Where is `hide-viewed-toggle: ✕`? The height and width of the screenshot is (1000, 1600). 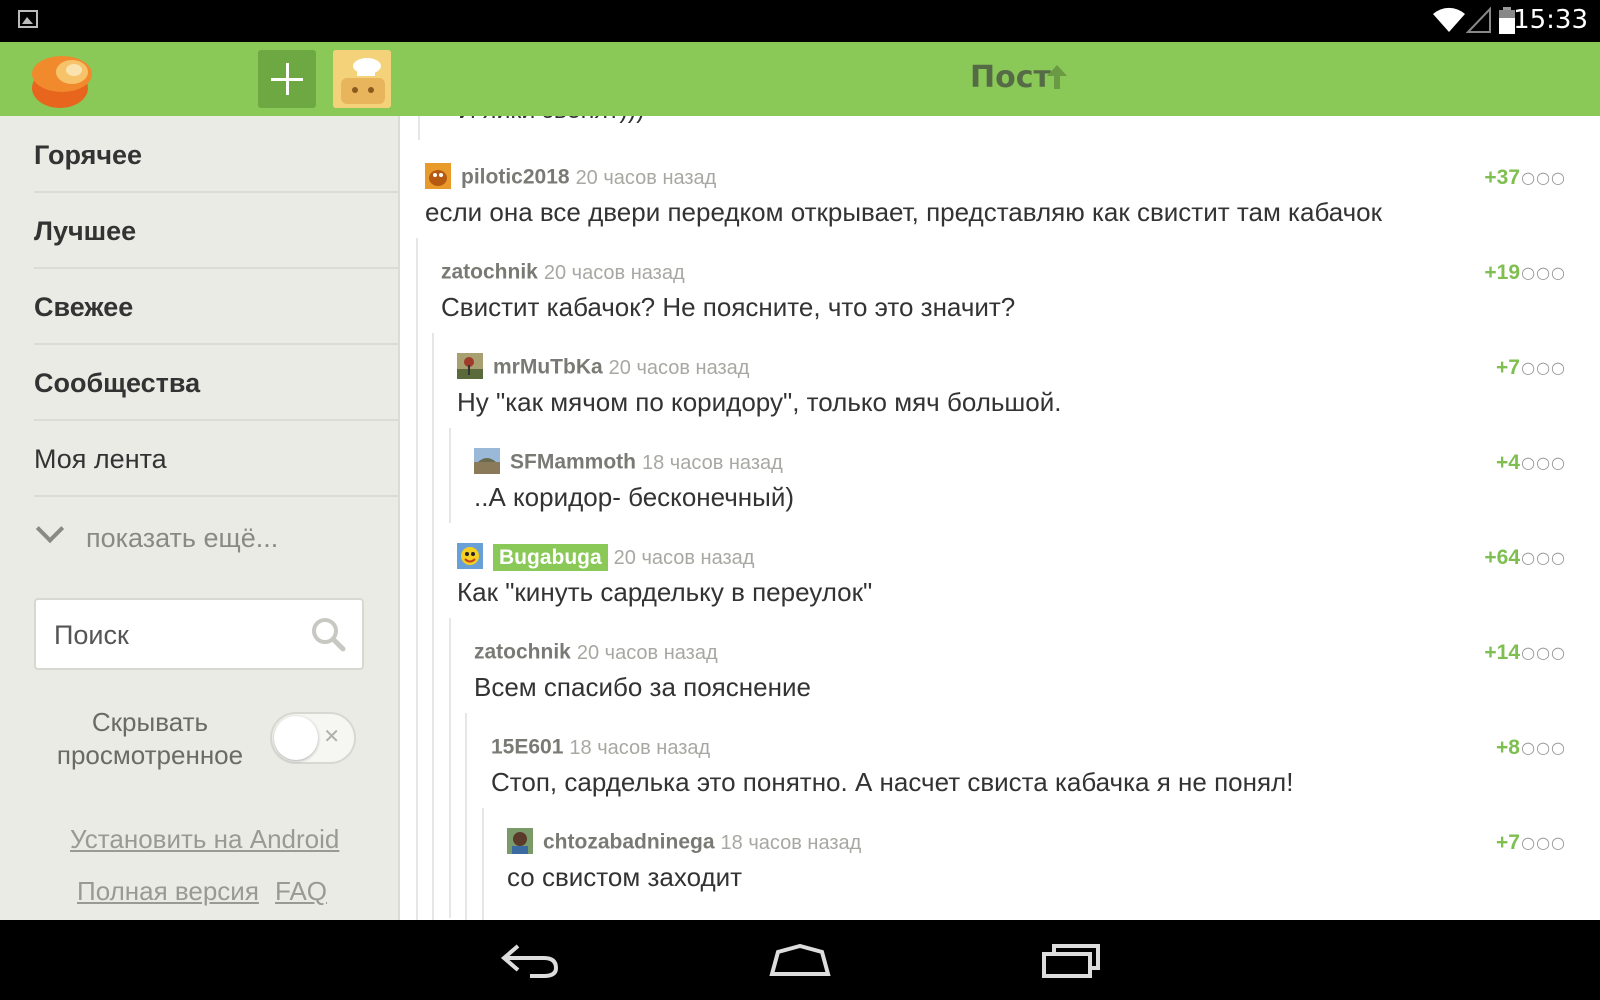
hide-viewed-toggle: ✕ is located at coordinates (313, 738).